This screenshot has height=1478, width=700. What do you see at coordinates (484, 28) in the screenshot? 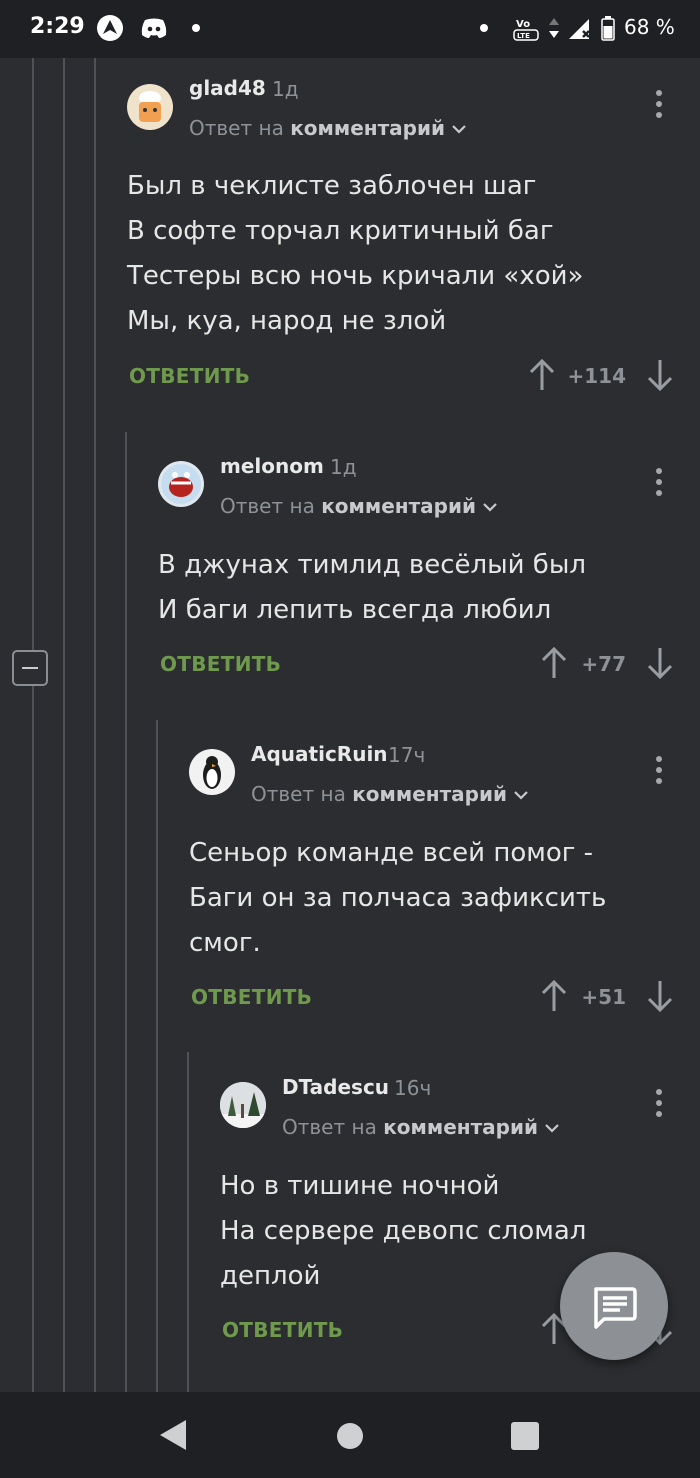
I see `dot-icon` at bounding box center [484, 28].